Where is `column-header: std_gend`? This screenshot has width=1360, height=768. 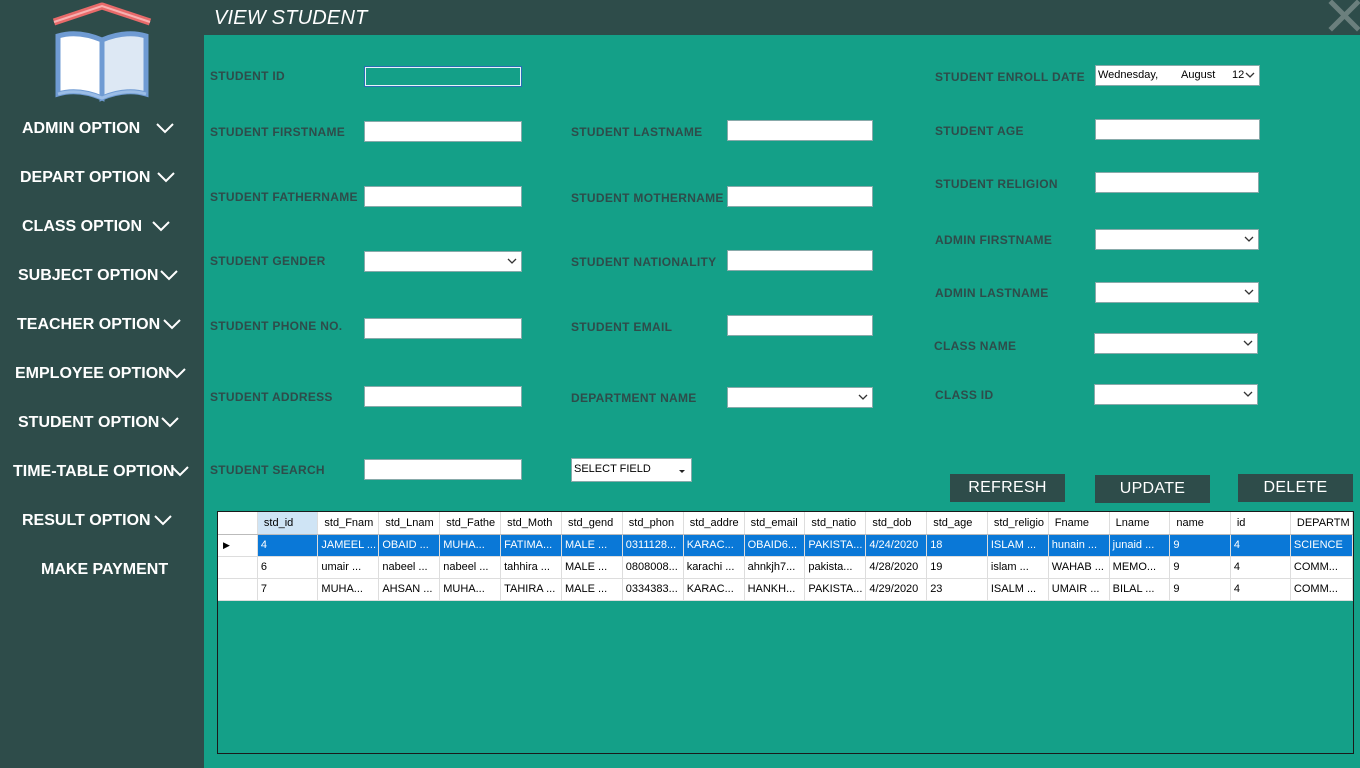 column-header: std_gend is located at coordinates (592, 523).